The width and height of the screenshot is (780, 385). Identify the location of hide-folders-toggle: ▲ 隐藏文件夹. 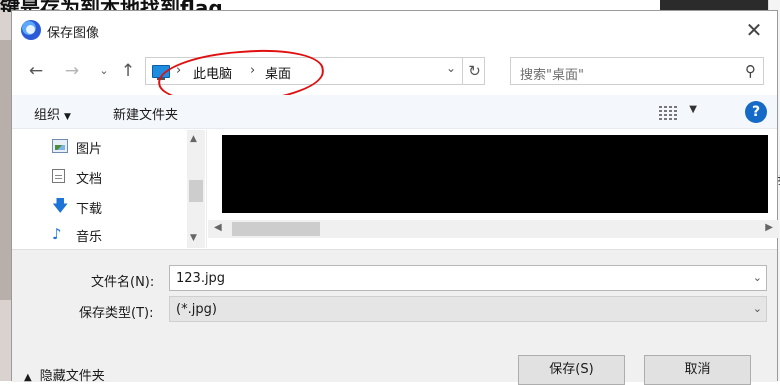
(64, 374).